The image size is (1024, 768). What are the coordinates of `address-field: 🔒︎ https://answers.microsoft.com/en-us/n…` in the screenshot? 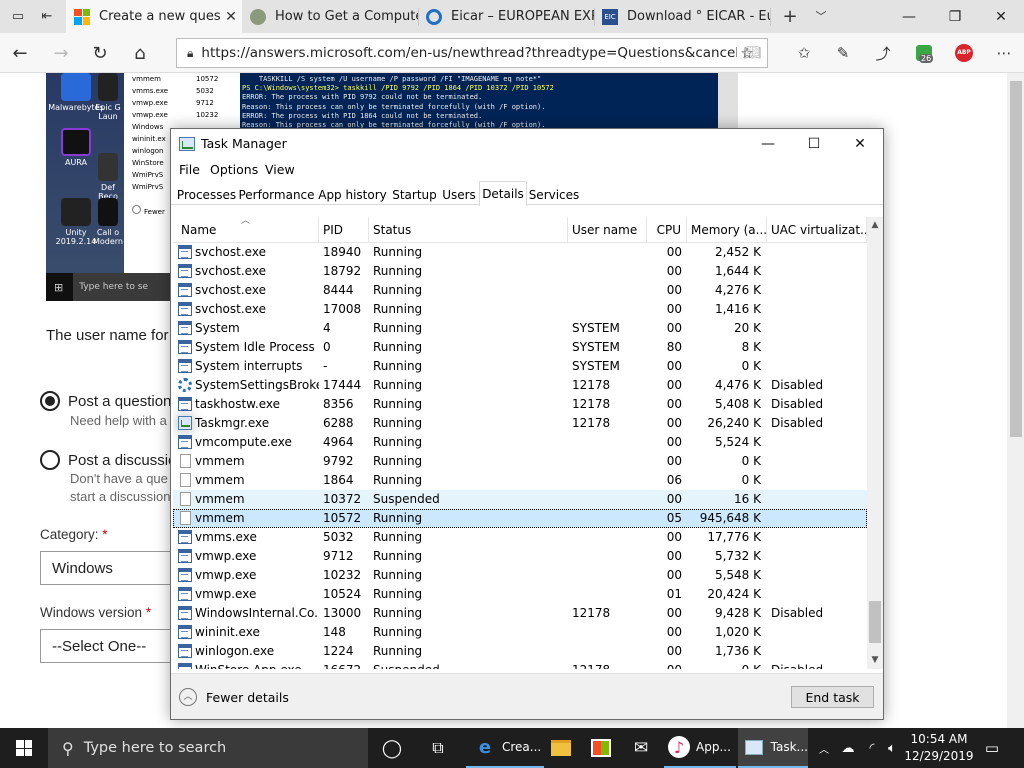 It's located at (472, 53).